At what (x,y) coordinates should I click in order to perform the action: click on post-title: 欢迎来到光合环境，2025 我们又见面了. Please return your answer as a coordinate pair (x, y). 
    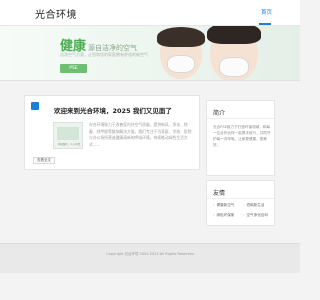
    Looking at the image, I should click on (113, 110).